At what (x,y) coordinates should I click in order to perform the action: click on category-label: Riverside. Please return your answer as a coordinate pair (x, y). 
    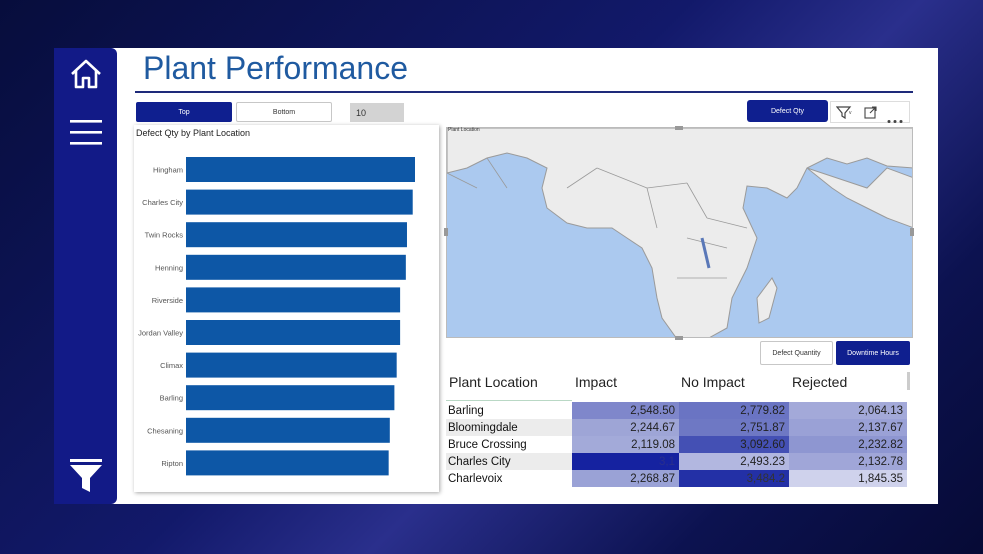
    Looking at the image, I should click on (167, 300).